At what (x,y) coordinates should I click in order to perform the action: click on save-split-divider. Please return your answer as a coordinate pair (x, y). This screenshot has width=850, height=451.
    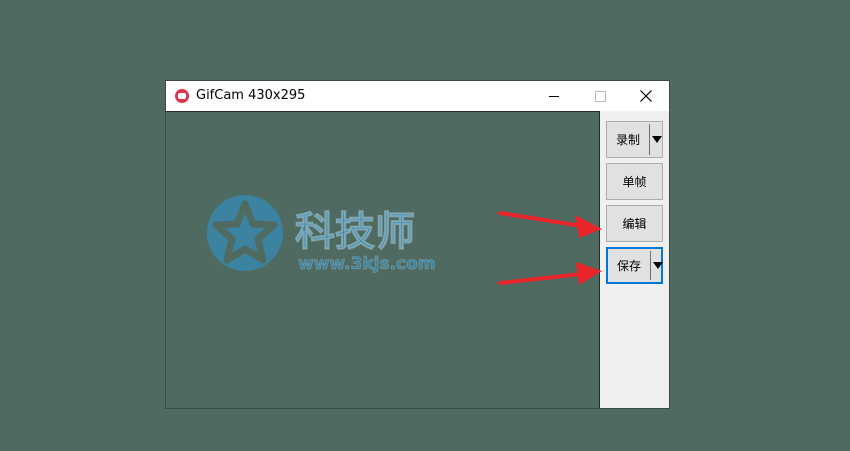
    Looking at the image, I should click on (650, 265).